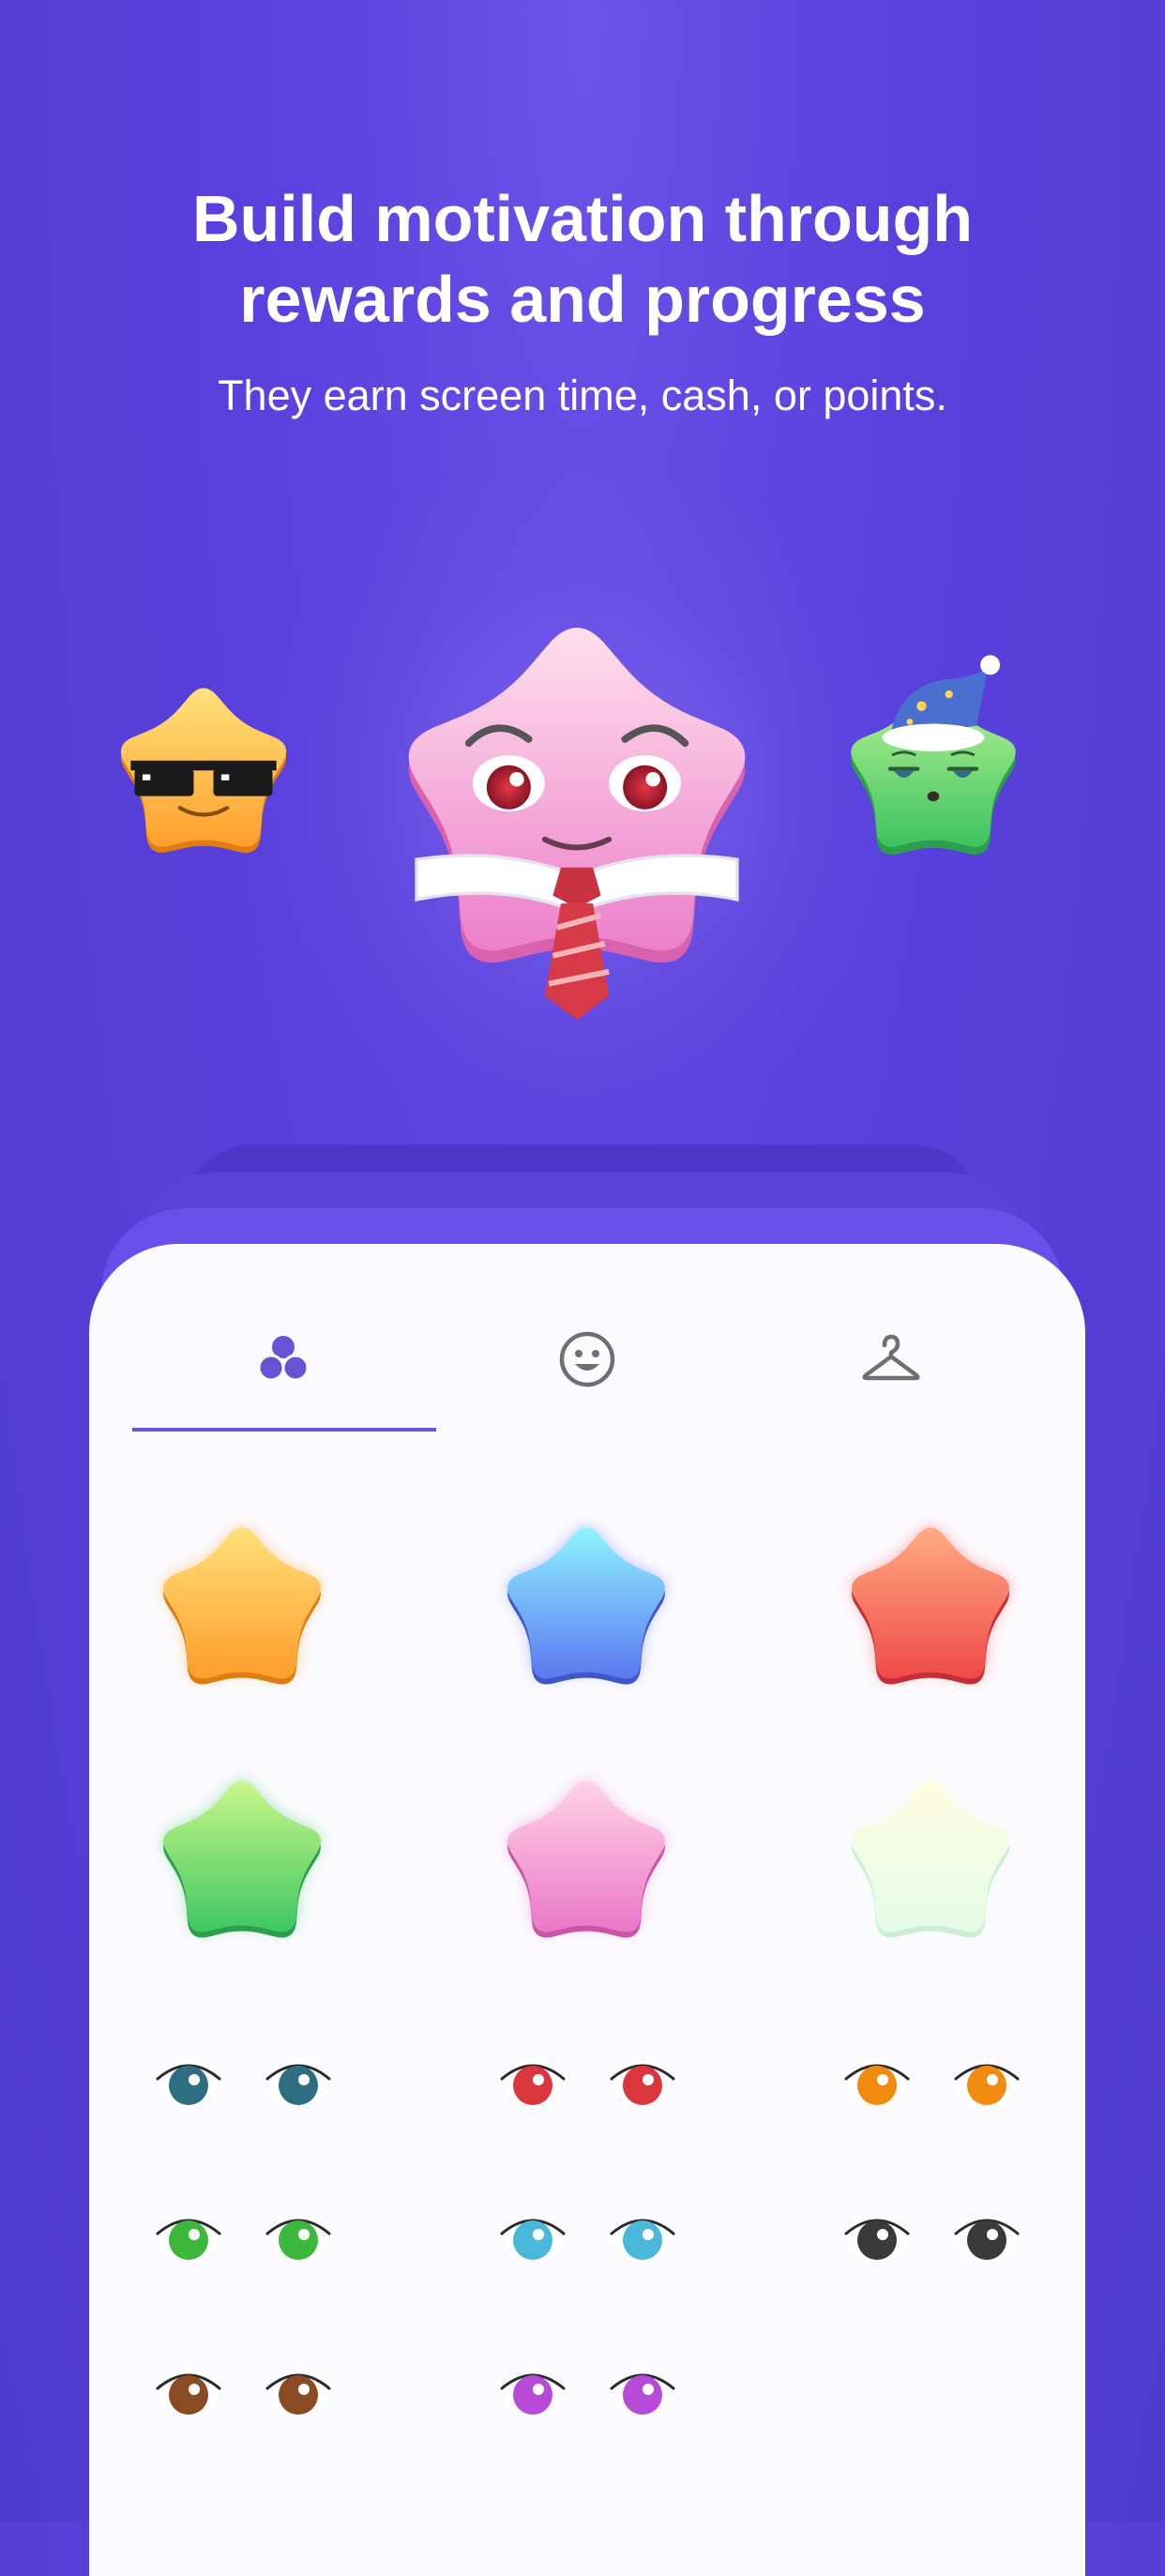 This screenshot has height=2576, width=1165. Describe the element at coordinates (242, 2393) in the screenshot. I see `eye-color-option-brown` at that location.